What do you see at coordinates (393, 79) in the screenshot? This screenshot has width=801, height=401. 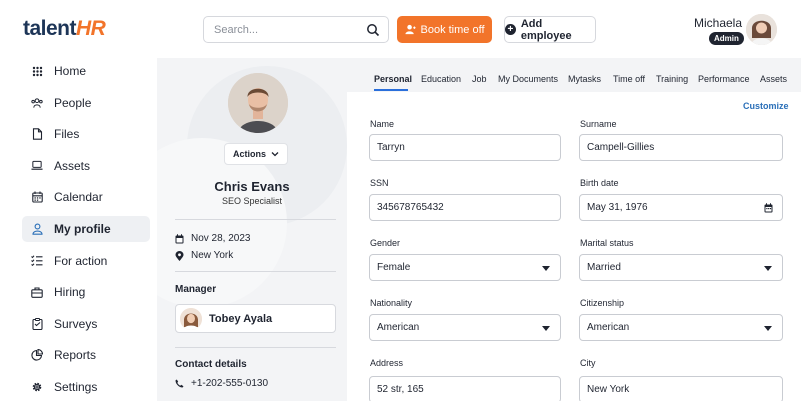 I see `tab-personal: Personal` at bounding box center [393, 79].